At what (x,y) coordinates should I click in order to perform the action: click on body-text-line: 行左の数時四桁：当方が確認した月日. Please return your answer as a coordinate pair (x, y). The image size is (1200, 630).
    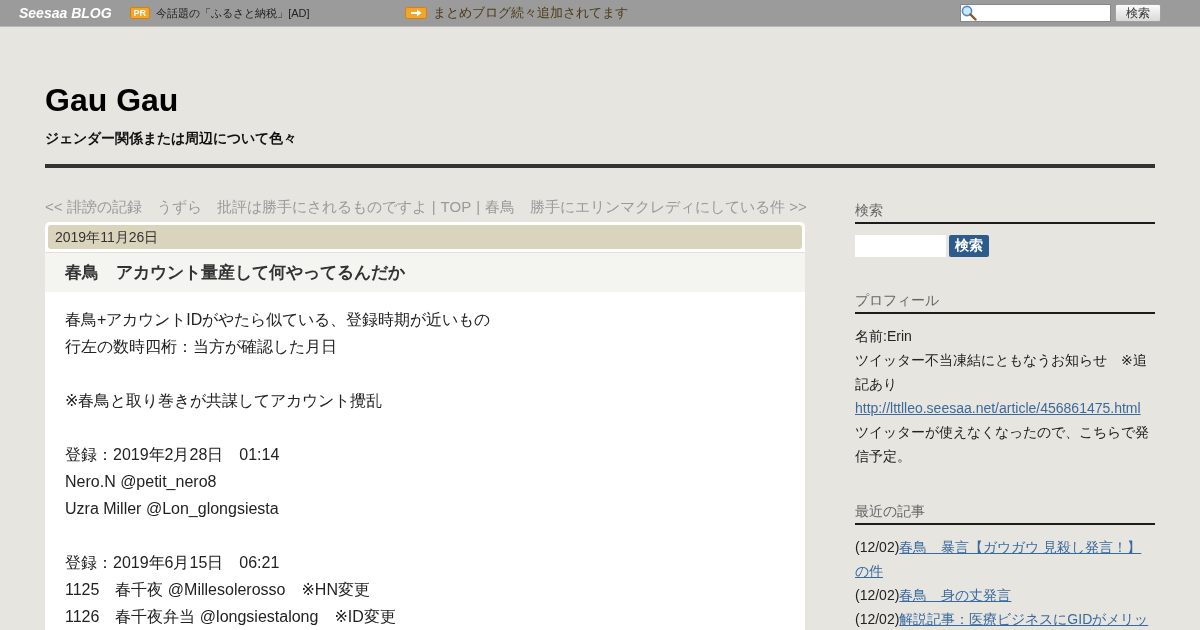
    Looking at the image, I should click on (201, 347).